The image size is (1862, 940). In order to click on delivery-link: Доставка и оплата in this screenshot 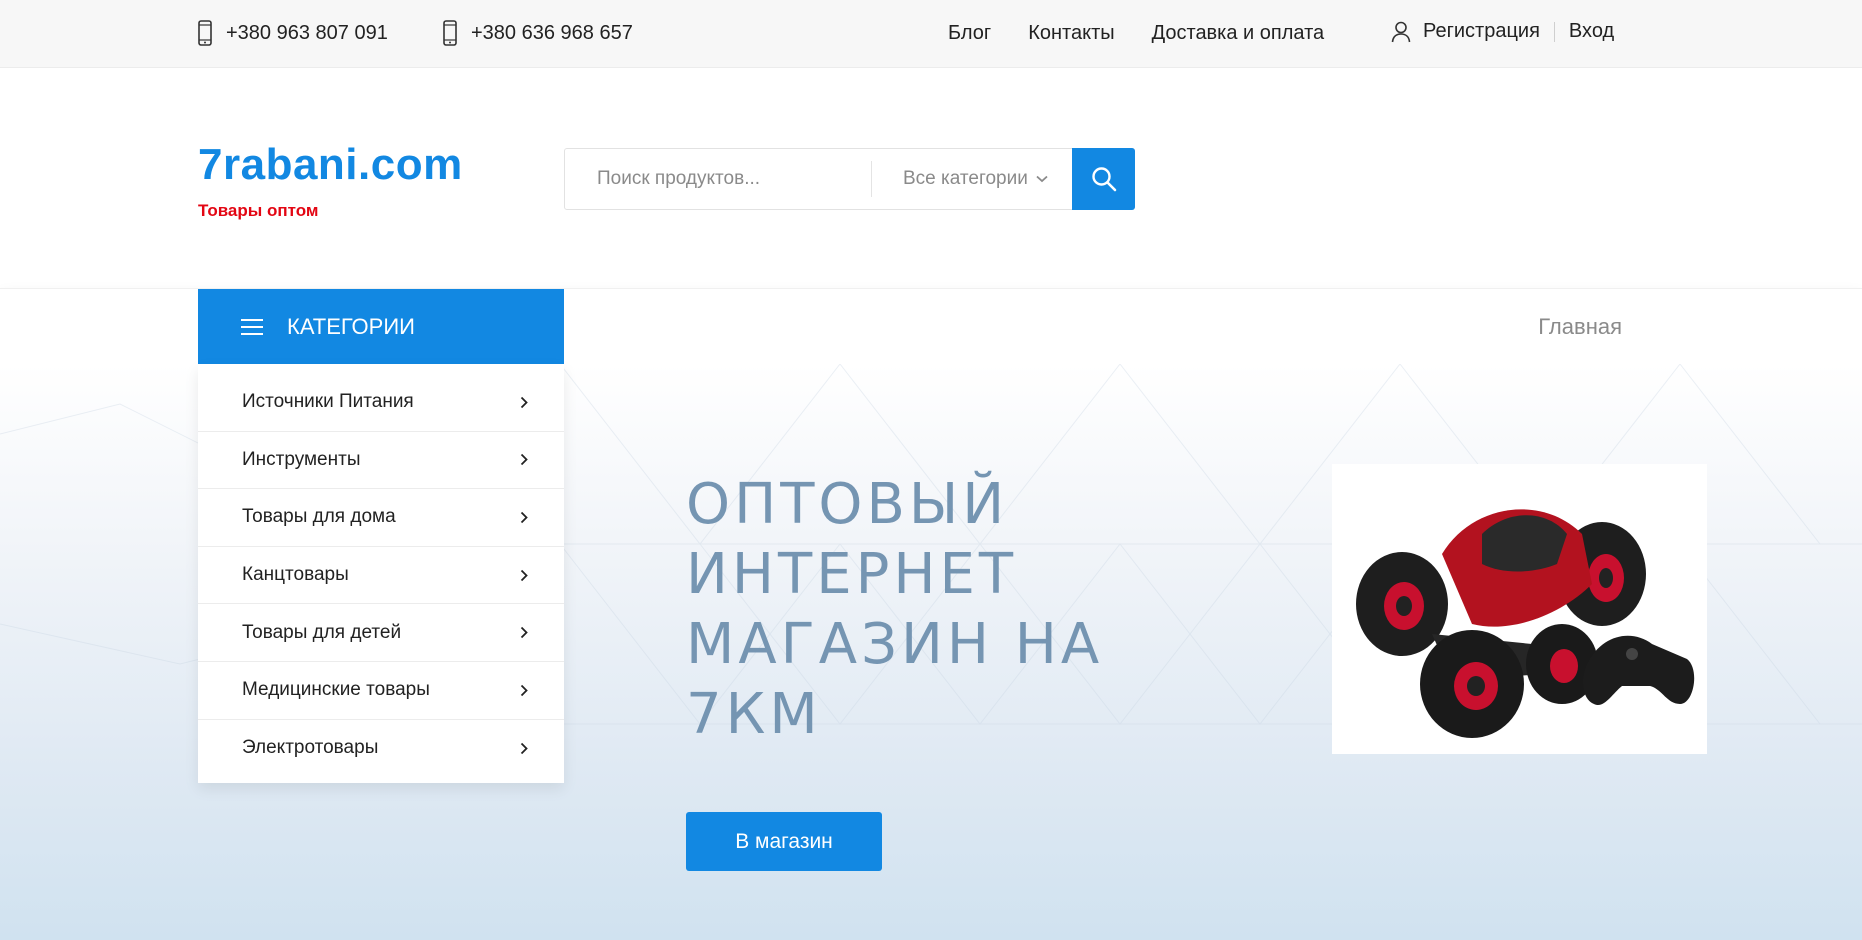, I will do `click(1238, 33)`.